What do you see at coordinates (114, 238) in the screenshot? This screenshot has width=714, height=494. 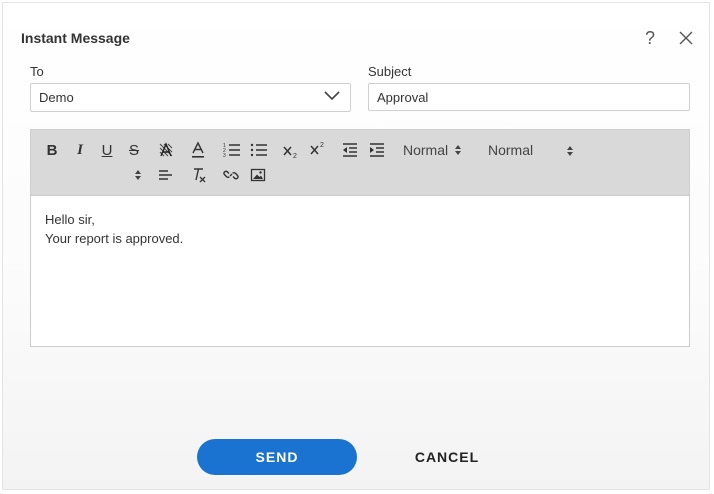 I see `message-line: Your report is approved.` at bounding box center [114, 238].